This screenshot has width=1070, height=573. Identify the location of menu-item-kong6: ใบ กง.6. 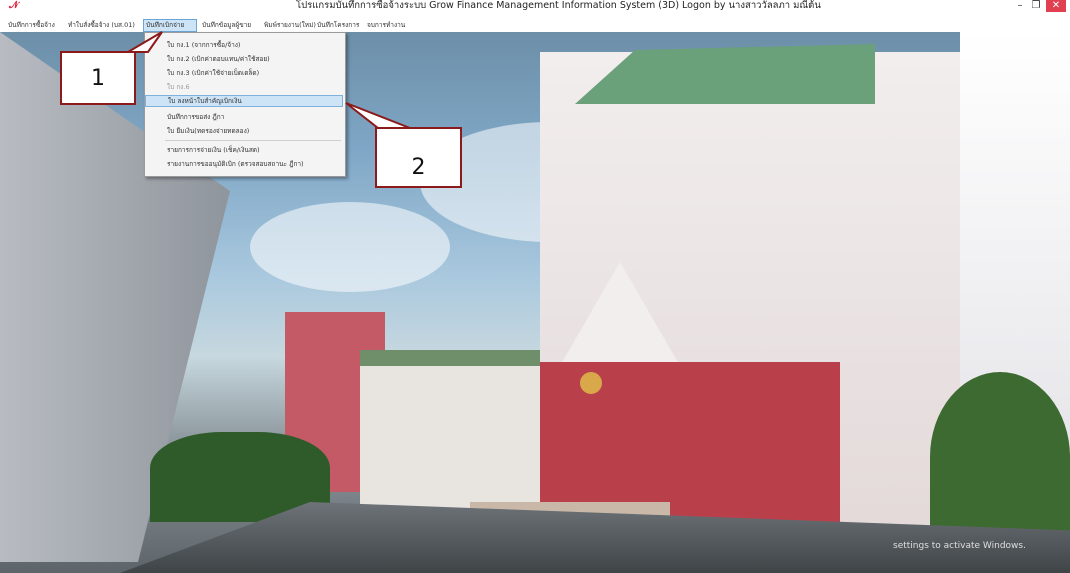
(178, 87).